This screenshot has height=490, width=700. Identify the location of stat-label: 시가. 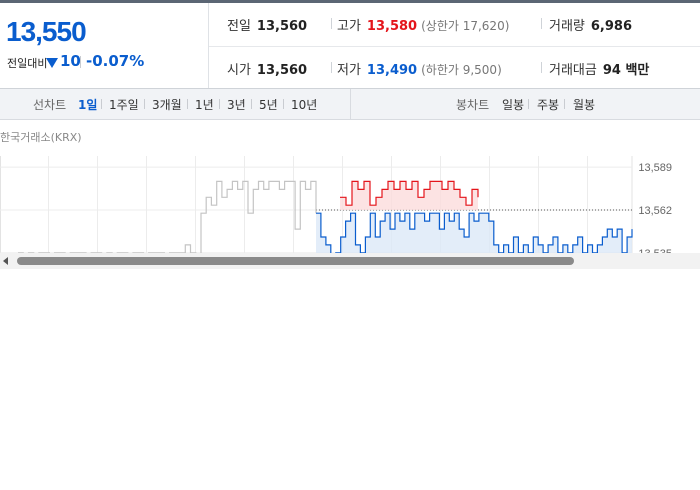
(239, 70).